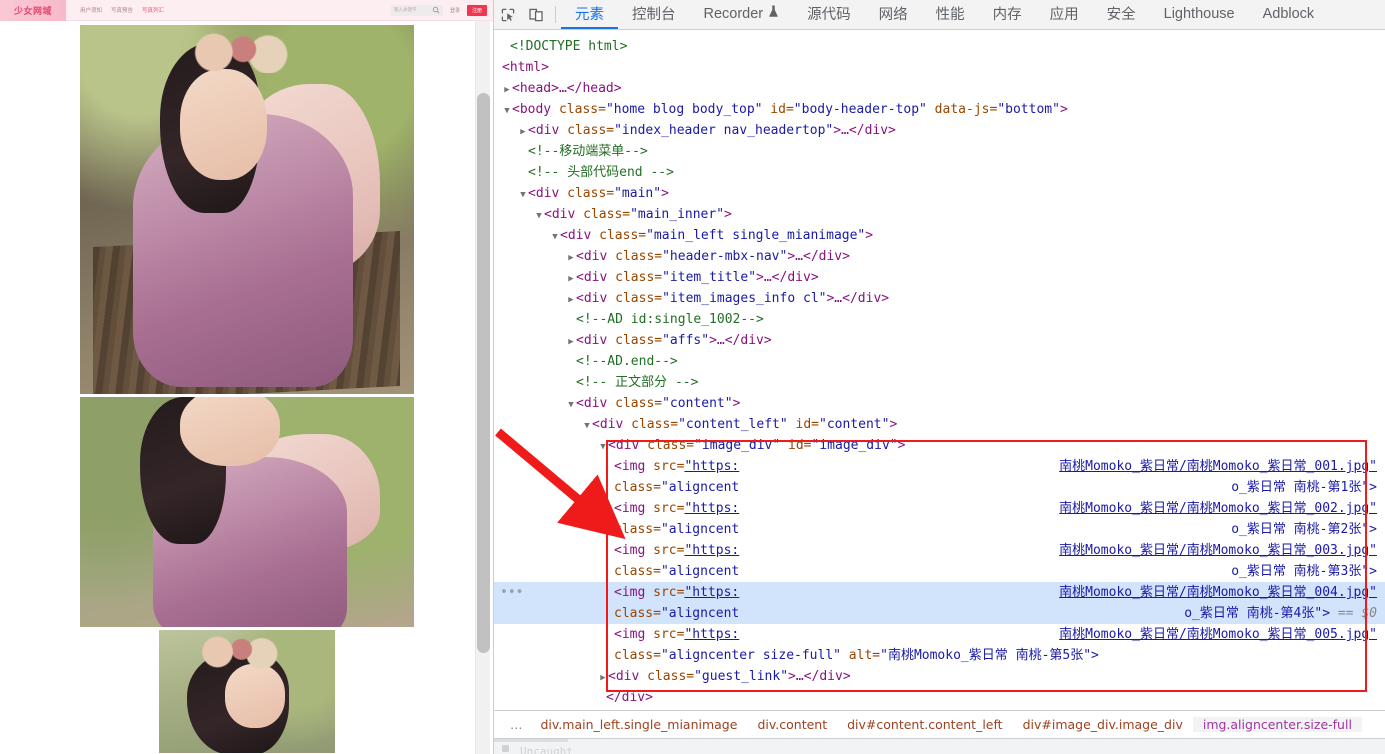  What do you see at coordinates (476, 10) in the screenshot?
I see `register-button: 注册` at bounding box center [476, 10].